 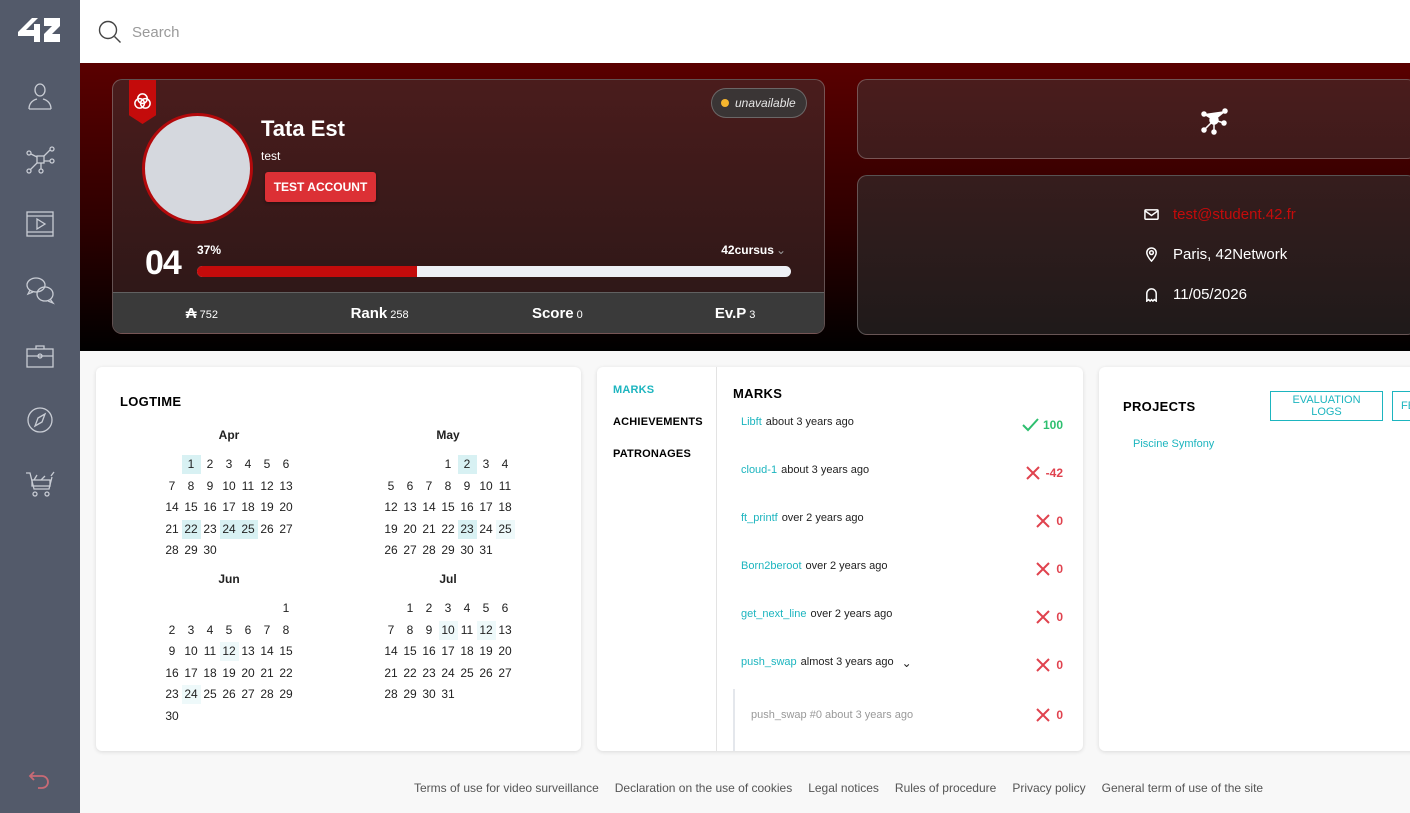 What do you see at coordinates (1173, 444) in the screenshot?
I see `project-link: Piscine Symfony` at bounding box center [1173, 444].